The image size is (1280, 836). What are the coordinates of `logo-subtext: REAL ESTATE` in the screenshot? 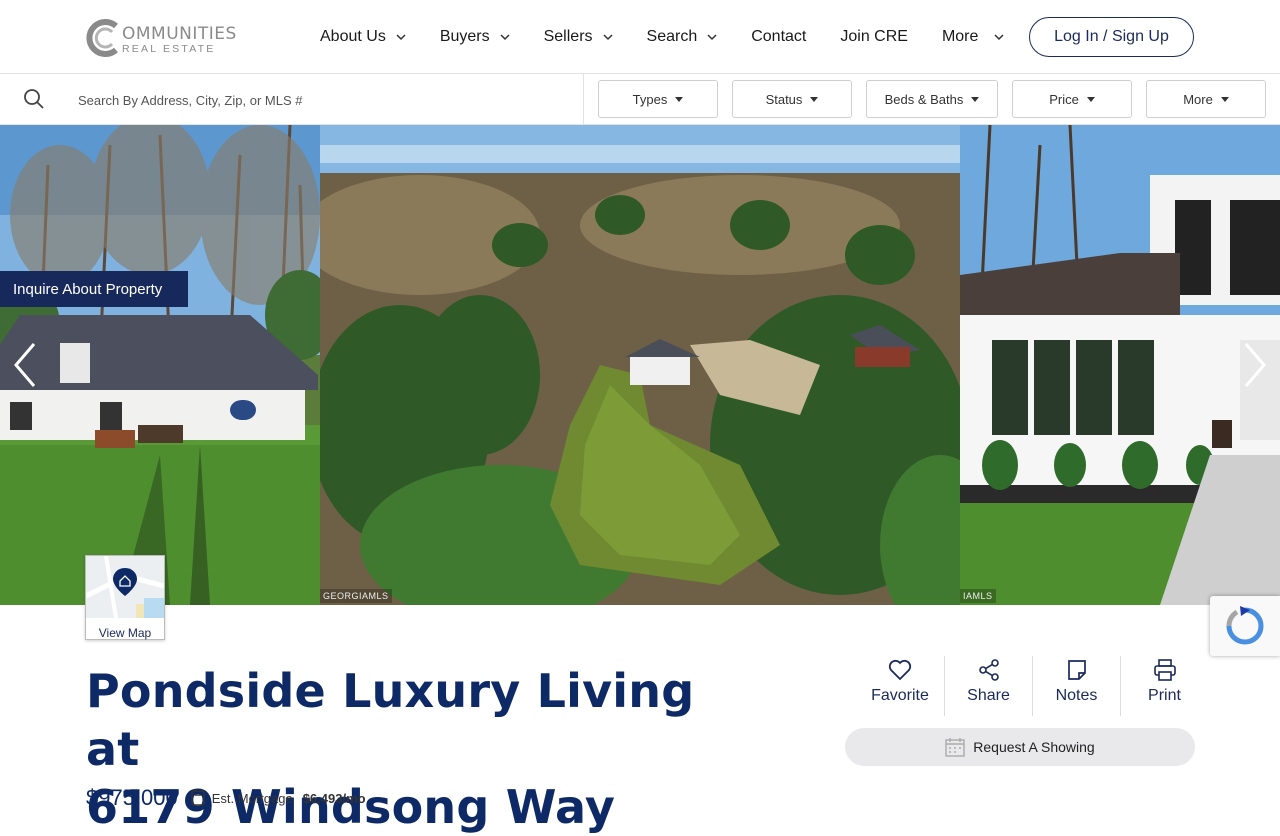 It's located at (169, 49).